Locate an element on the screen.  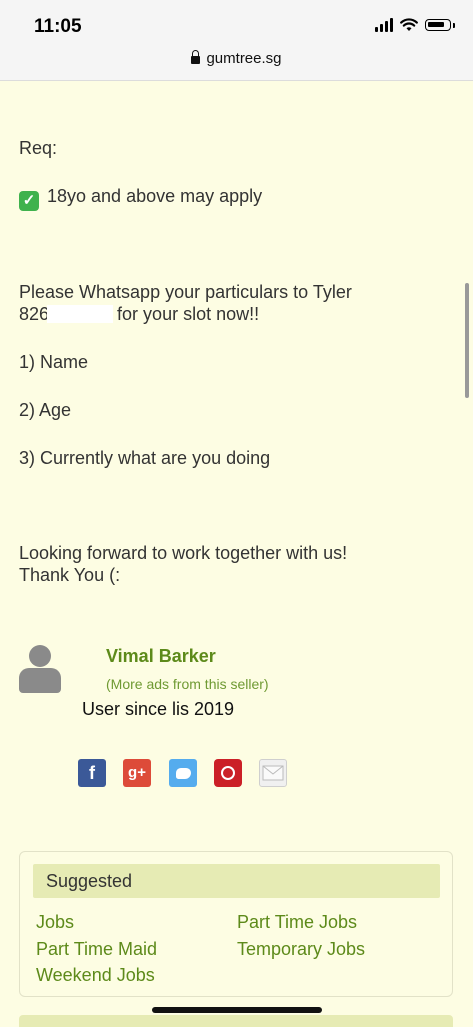
wifi-icon is located at coordinates (409, 24).